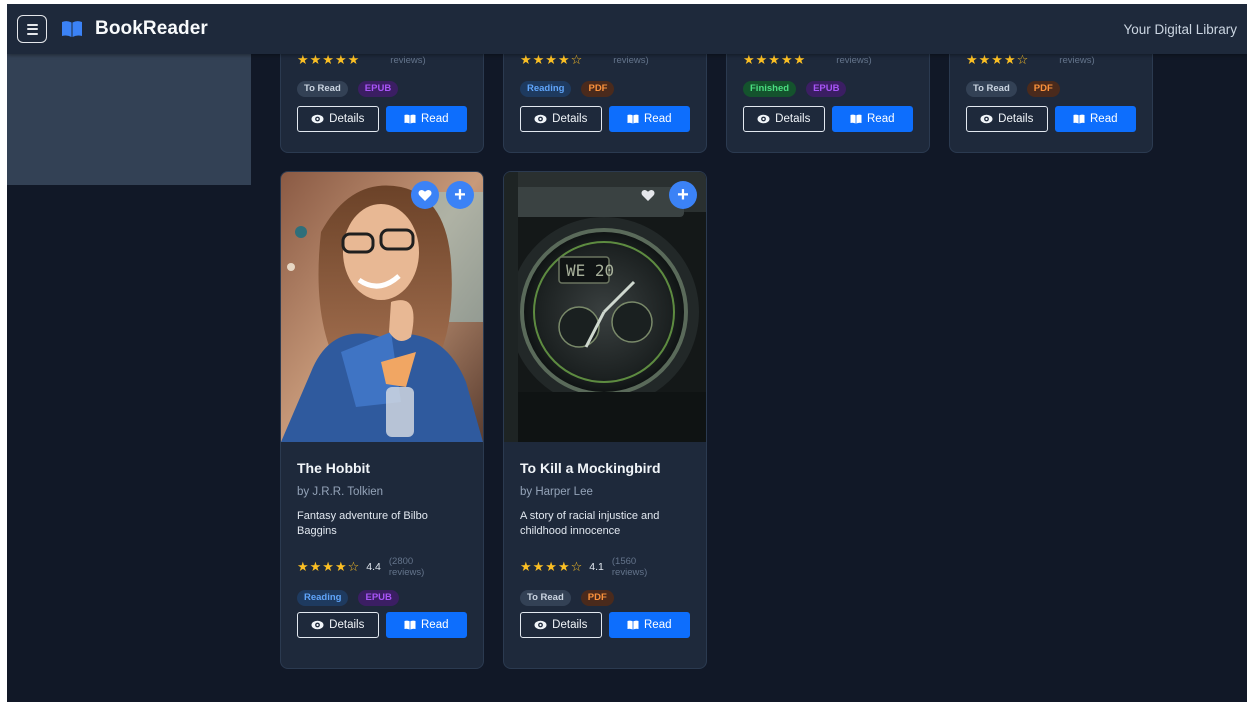 This screenshot has width=1253, height=702. I want to click on book-cover-image: WE 20 +, so click(605, 307).